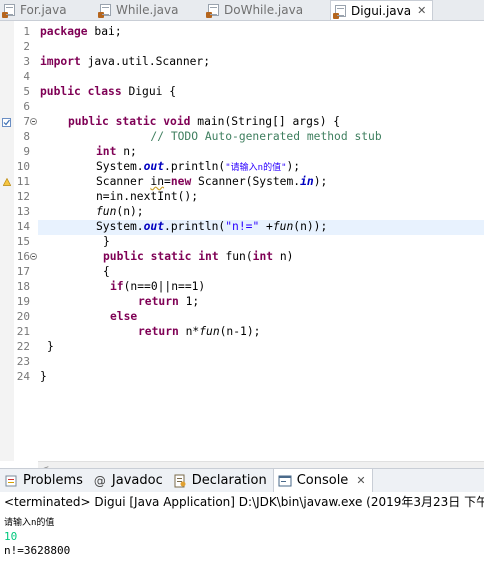 The width and height of the screenshot is (484, 574). I want to click on code-line-15: }, so click(106, 241).